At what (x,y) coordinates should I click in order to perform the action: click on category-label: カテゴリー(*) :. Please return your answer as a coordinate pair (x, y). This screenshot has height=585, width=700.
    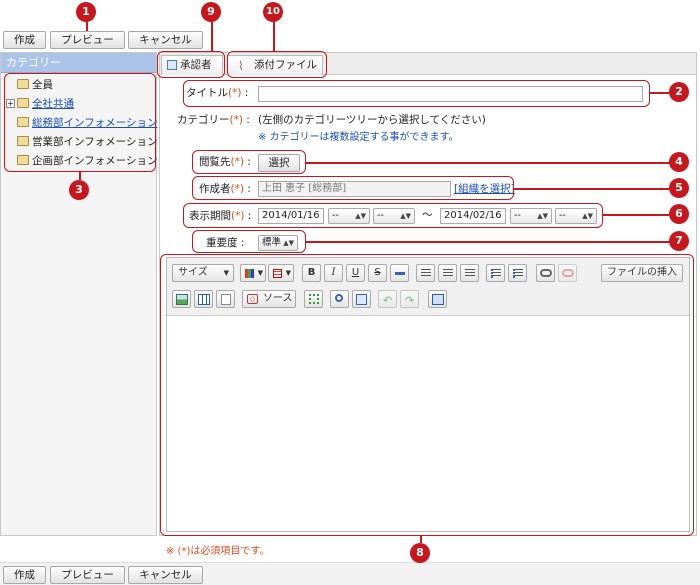
    Looking at the image, I should click on (213, 120).